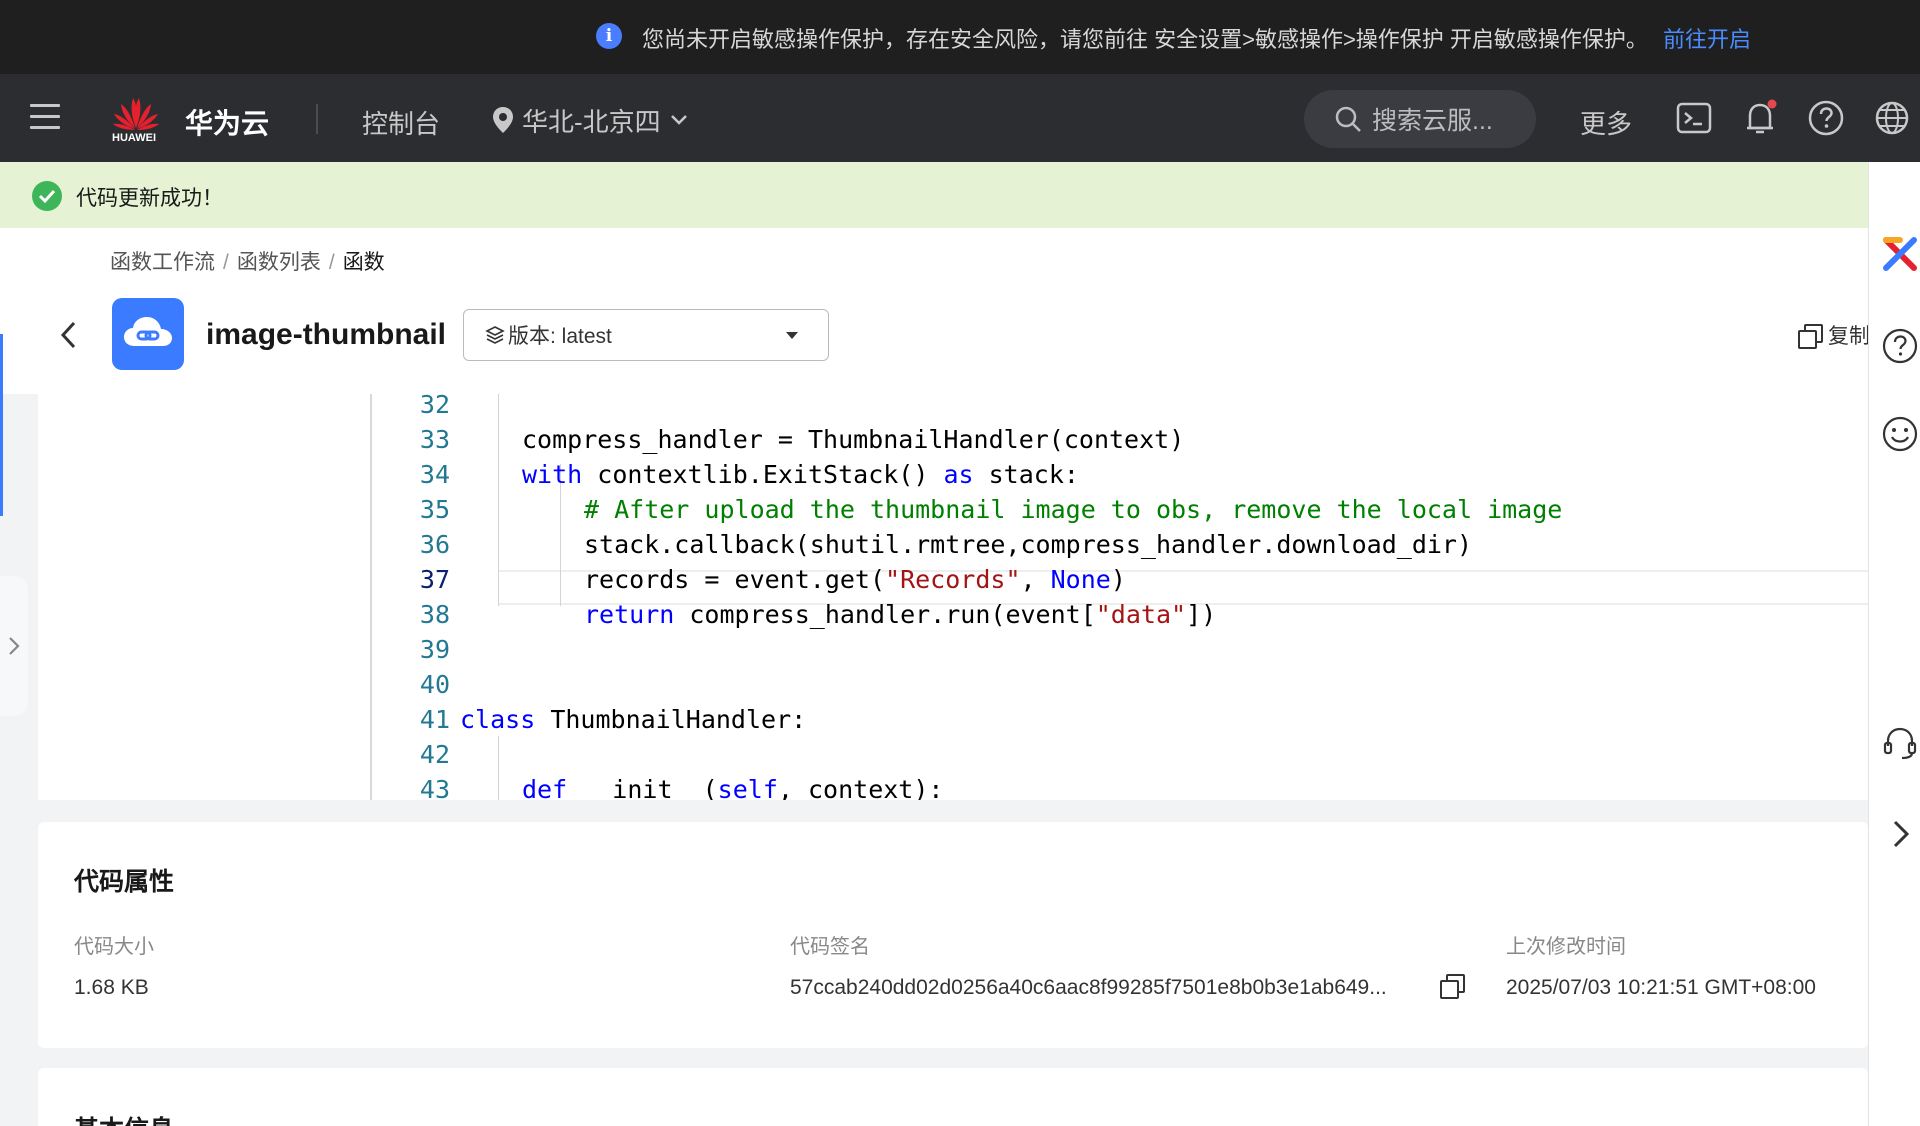  What do you see at coordinates (434, 719) in the screenshot?
I see `line-number: 41` at bounding box center [434, 719].